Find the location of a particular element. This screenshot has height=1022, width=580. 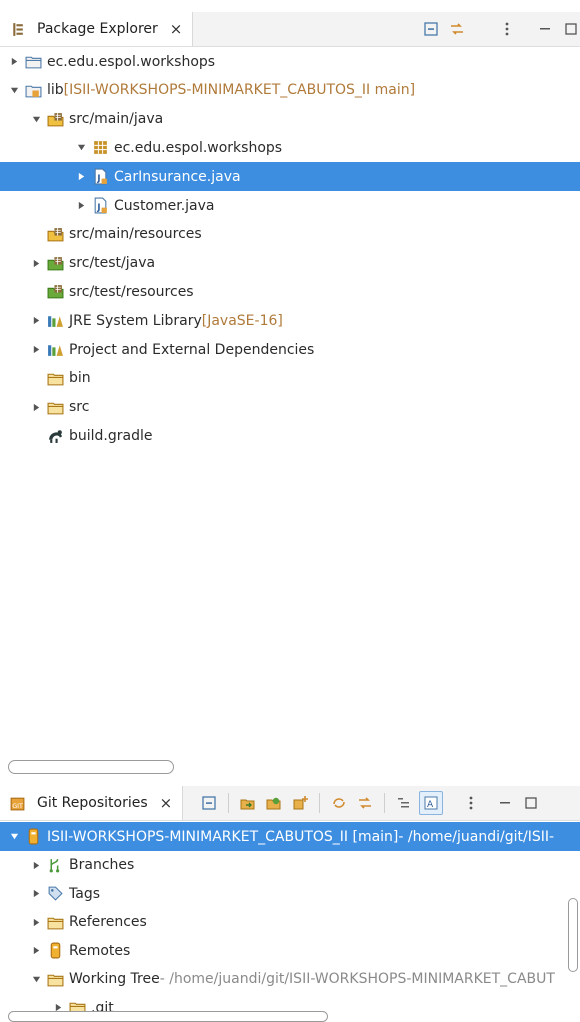

tree-item: J CarInsurance.java is located at coordinates (290, 177).